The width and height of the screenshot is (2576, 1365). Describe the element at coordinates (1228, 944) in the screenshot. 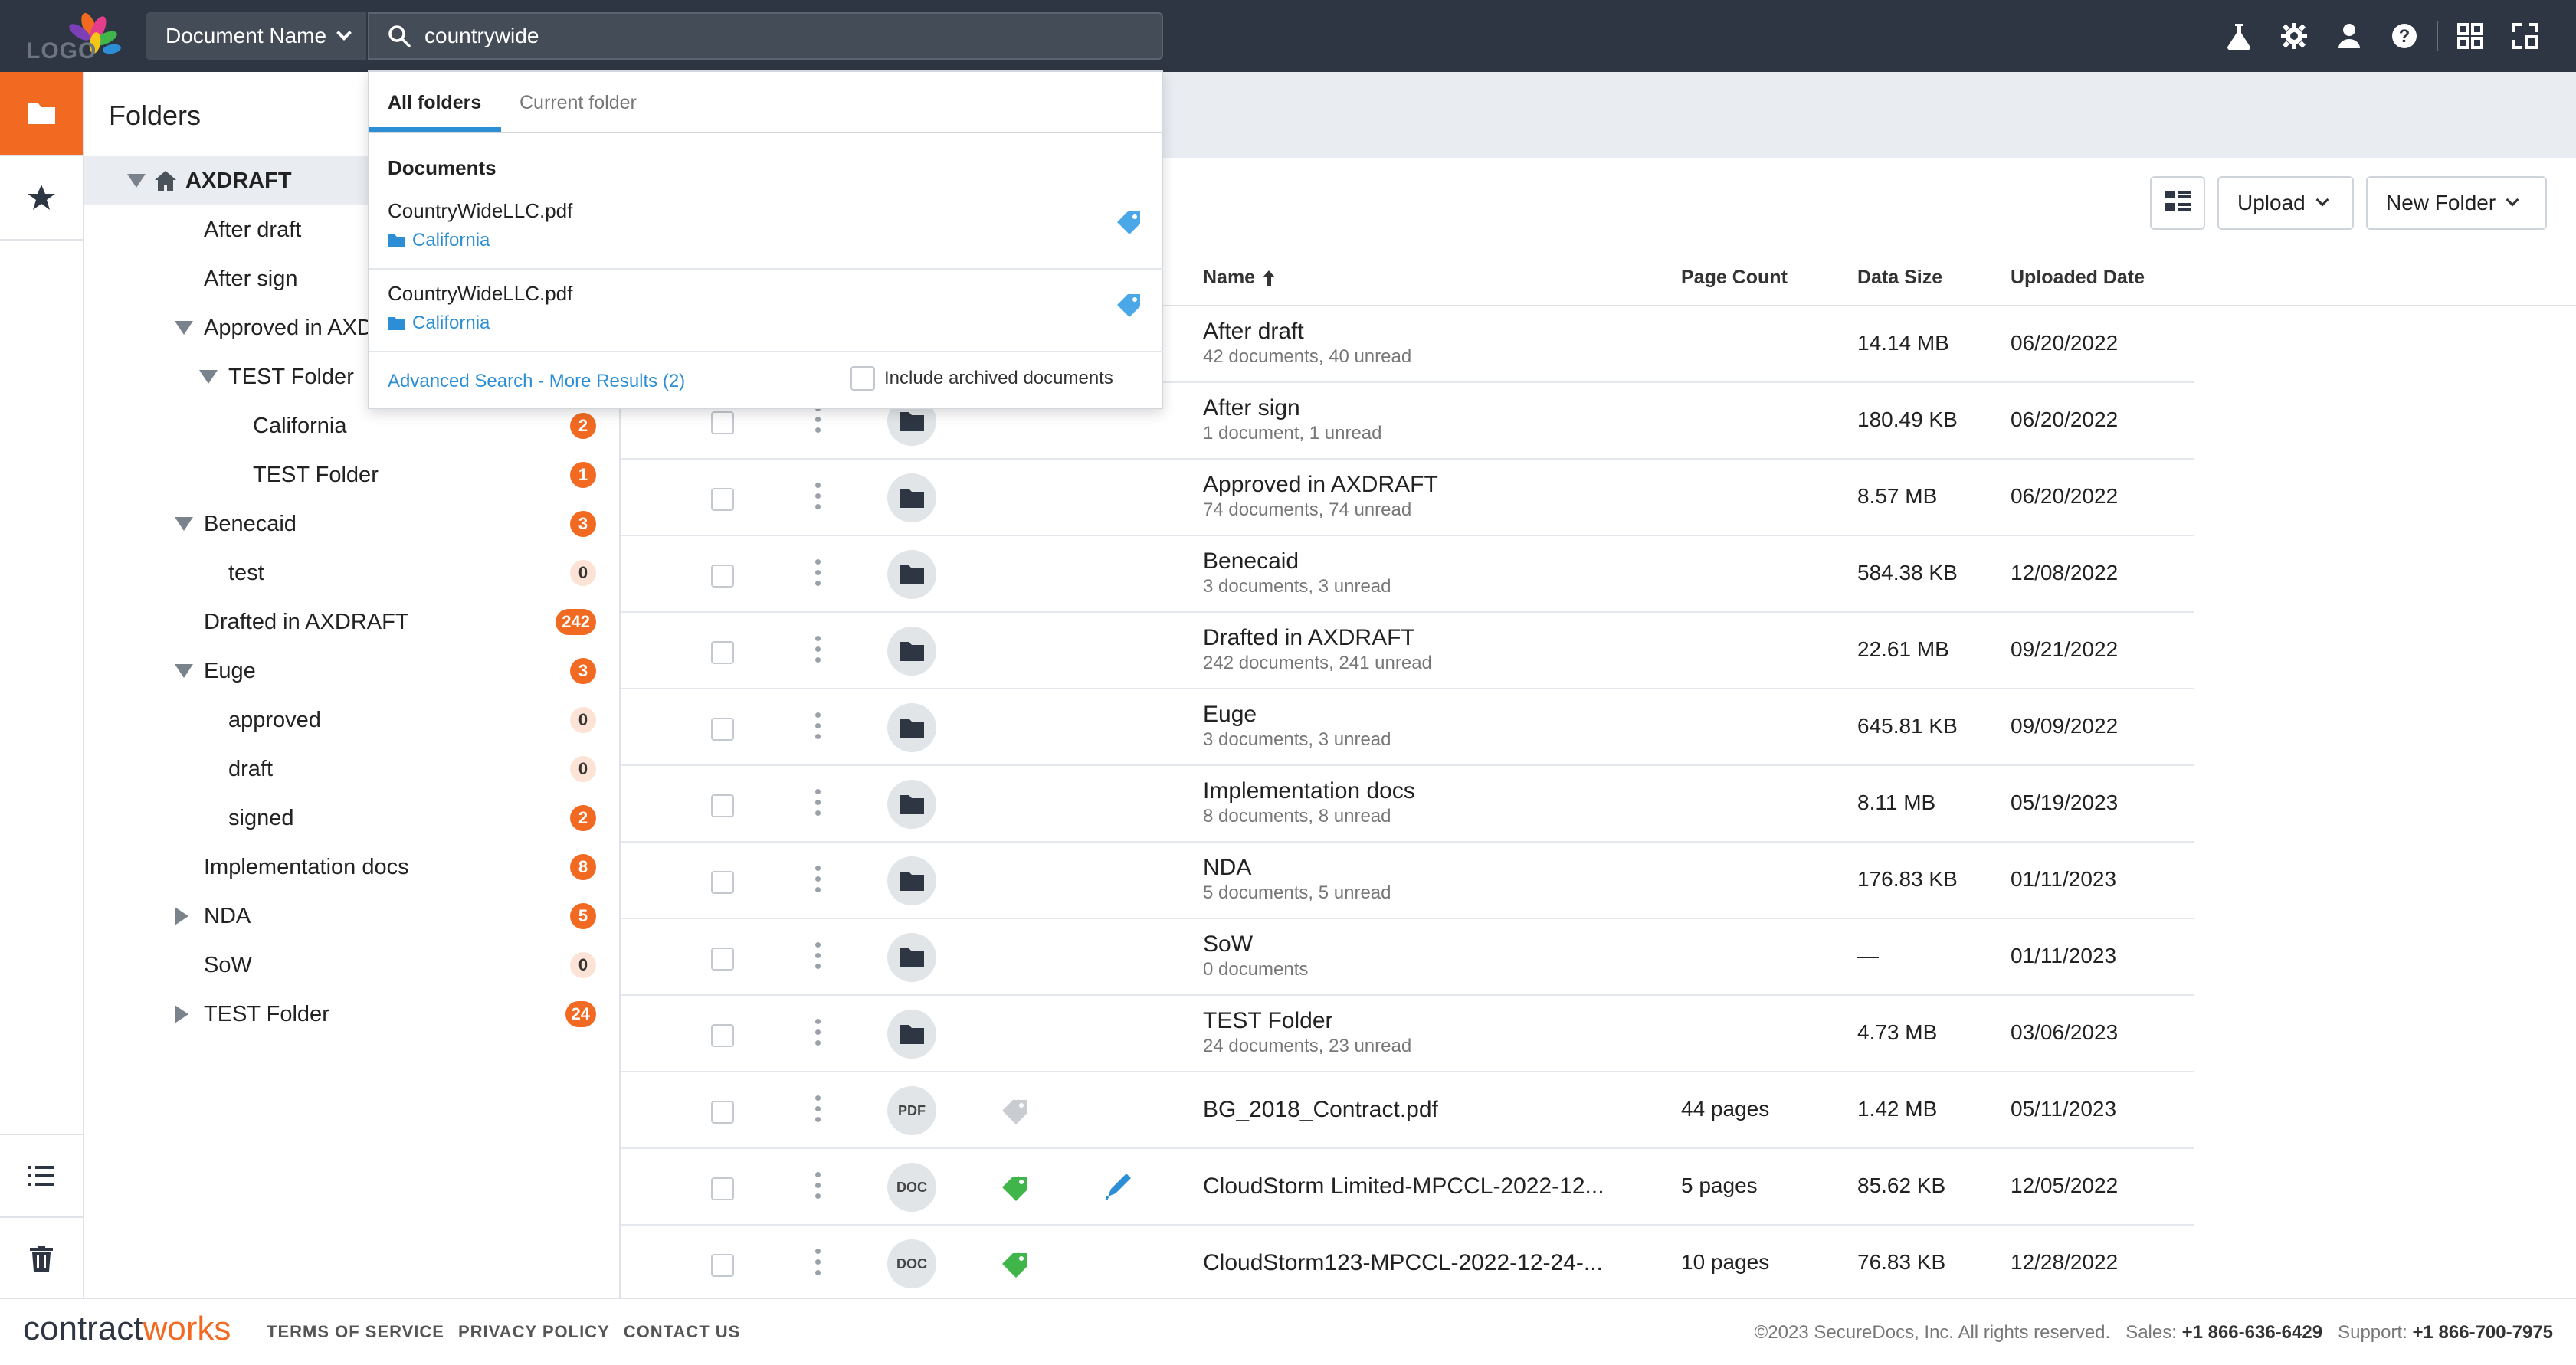

I see `item-name: SoW` at that location.